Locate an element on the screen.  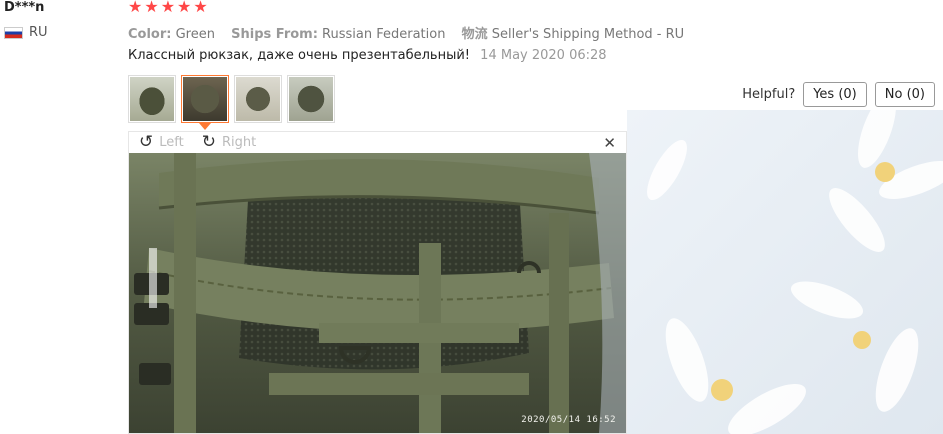
rotate-right-icon: ↻ is located at coordinates (208, 142).